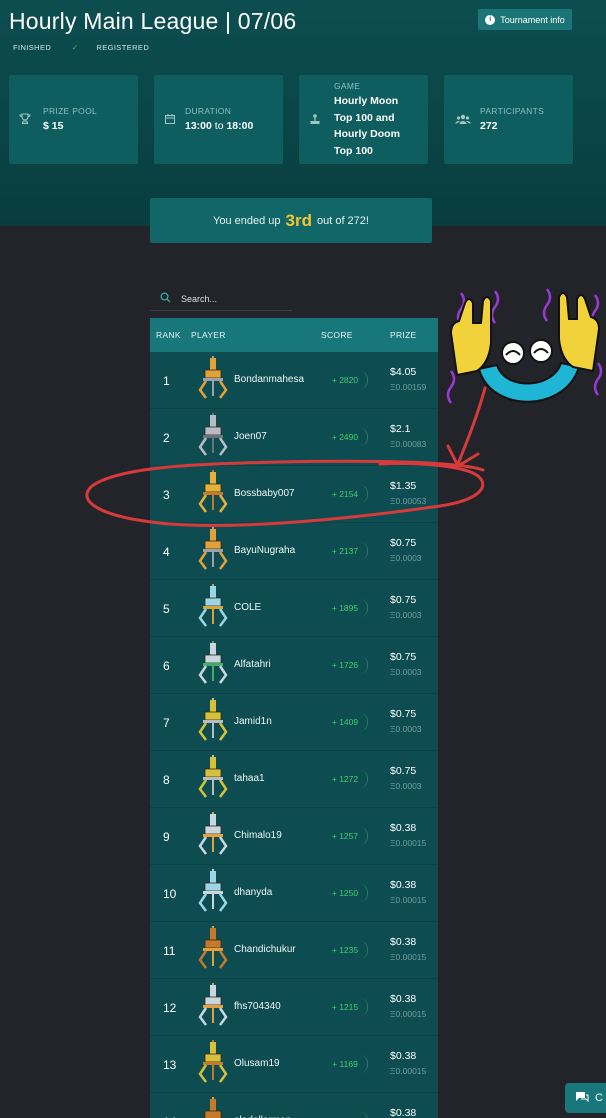  What do you see at coordinates (53, 126) in the screenshot?
I see `prize-pool-value: $ 15` at bounding box center [53, 126].